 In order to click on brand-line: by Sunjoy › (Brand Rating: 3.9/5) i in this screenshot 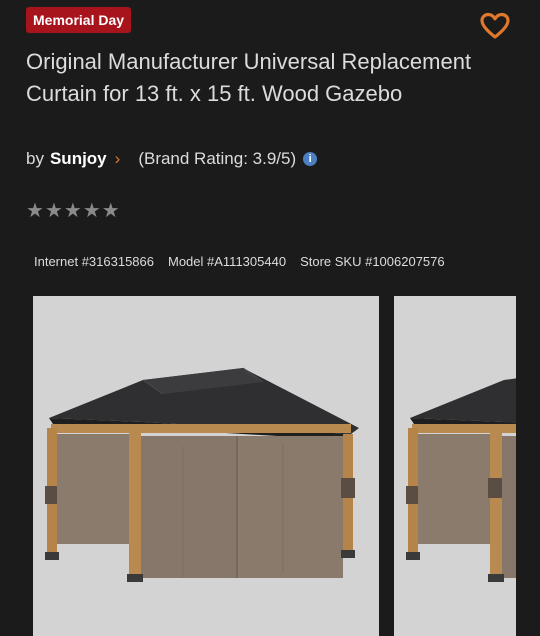, I will do `click(172, 159)`.